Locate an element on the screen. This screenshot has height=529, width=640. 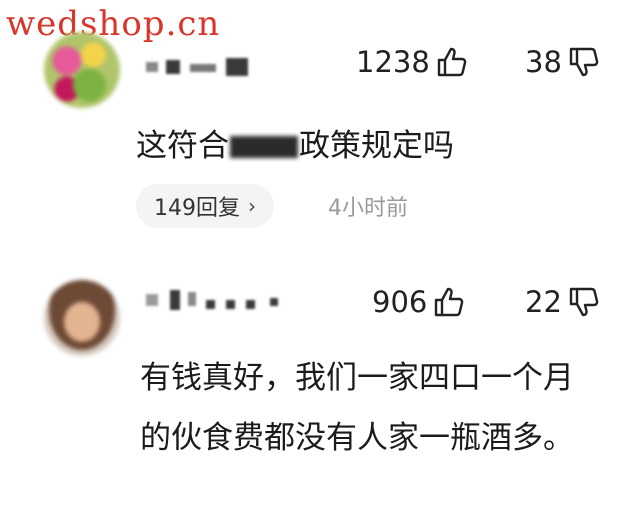
dislike-button: 38 is located at coordinates (562, 62).